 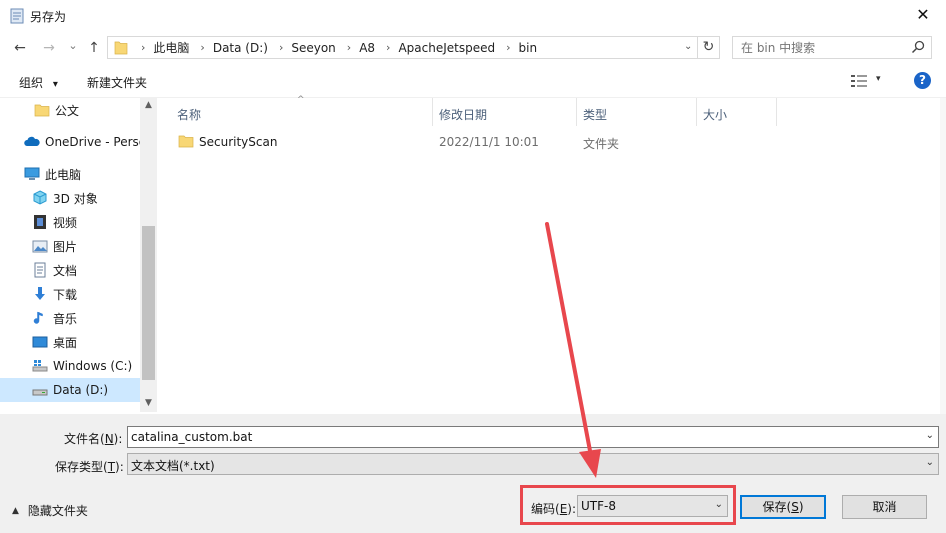 What do you see at coordinates (15, 510) in the screenshot?
I see `chevron-up-icon: ▲` at bounding box center [15, 510].